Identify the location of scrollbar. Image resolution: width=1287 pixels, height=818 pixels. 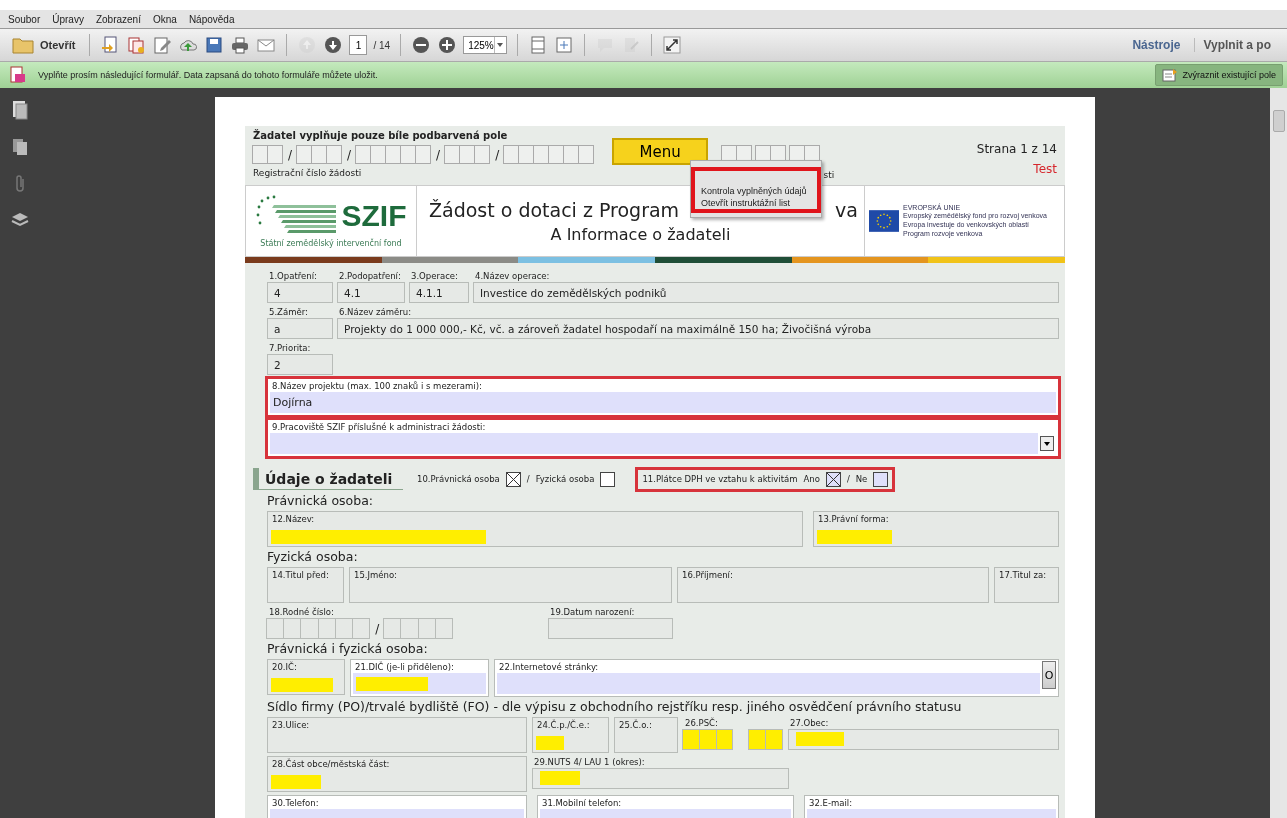
(1278, 453).